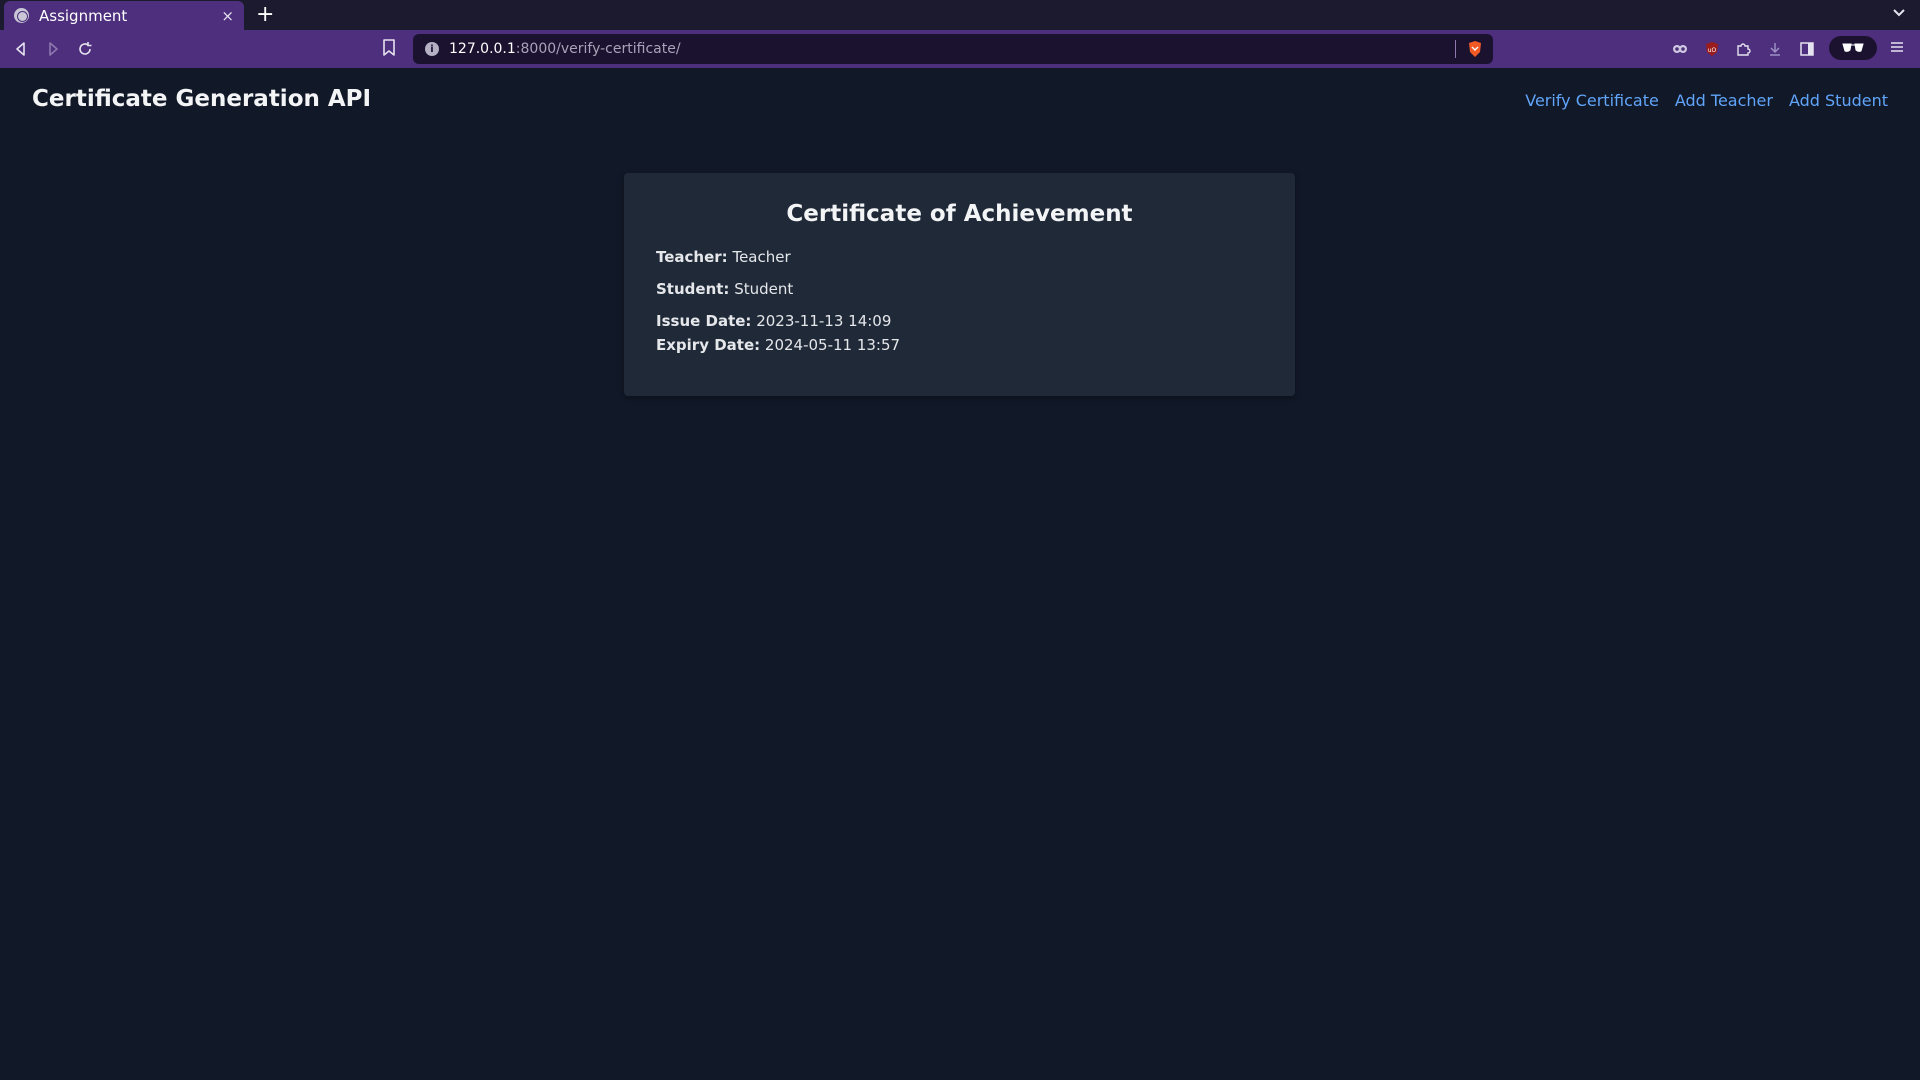 This screenshot has width=1920, height=1080. I want to click on wallet-button, so click(1853, 48).